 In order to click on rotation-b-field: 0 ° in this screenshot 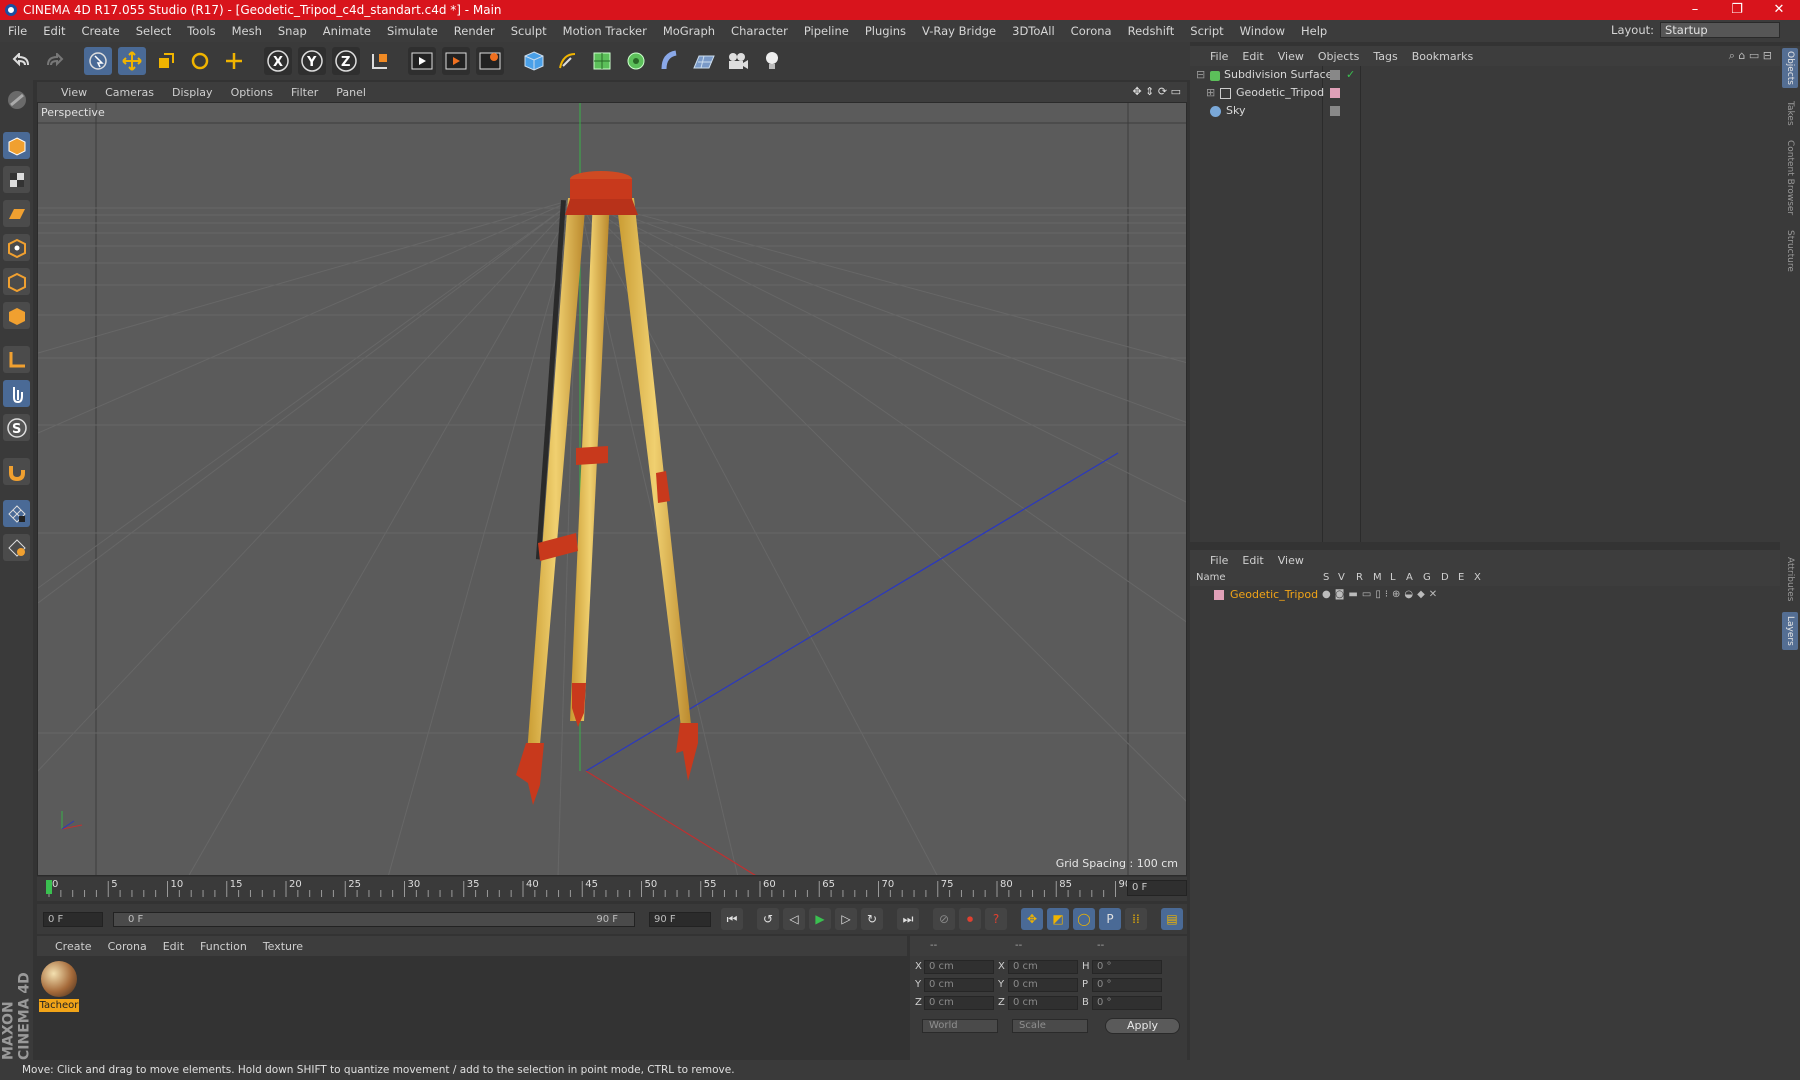, I will do `click(1127, 1003)`.